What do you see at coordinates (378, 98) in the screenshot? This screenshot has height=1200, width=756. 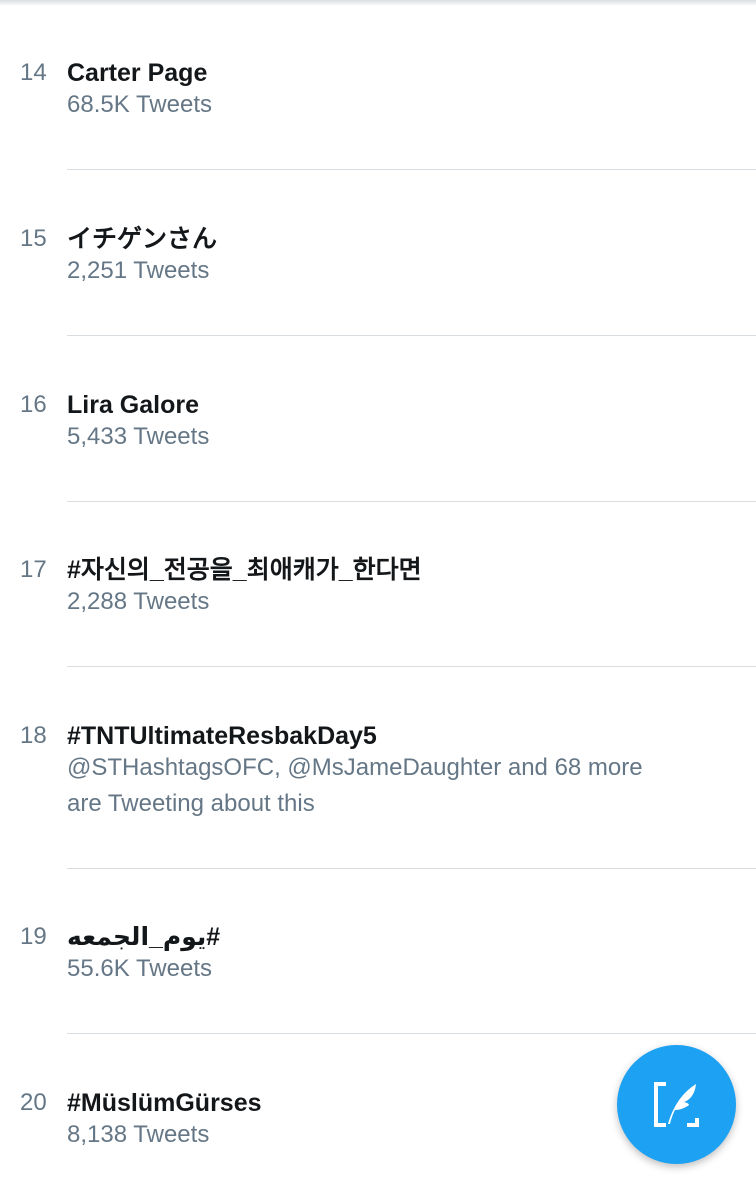 I see `trend-item: 14 Carter Page 68.5K Tweets` at bounding box center [378, 98].